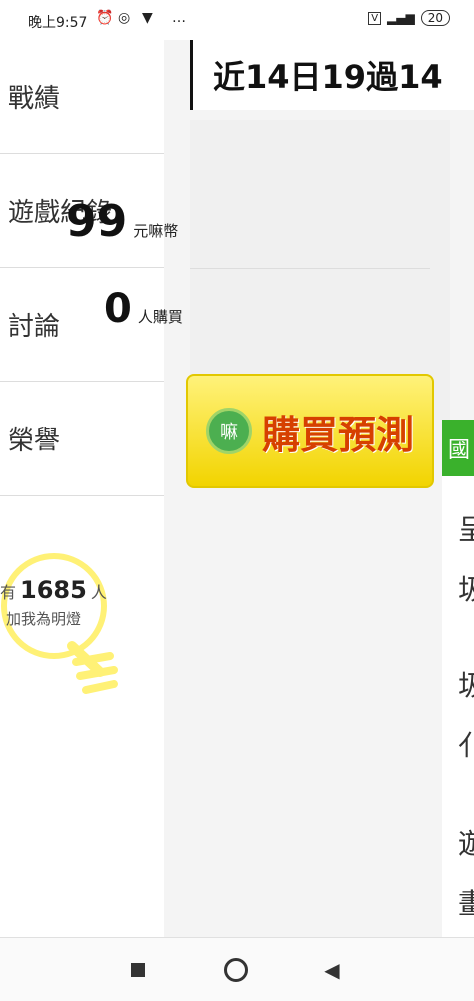  Describe the element at coordinates (34, 99) in the screenshot. I see `sidebar-item-label: 戰績` at that location.